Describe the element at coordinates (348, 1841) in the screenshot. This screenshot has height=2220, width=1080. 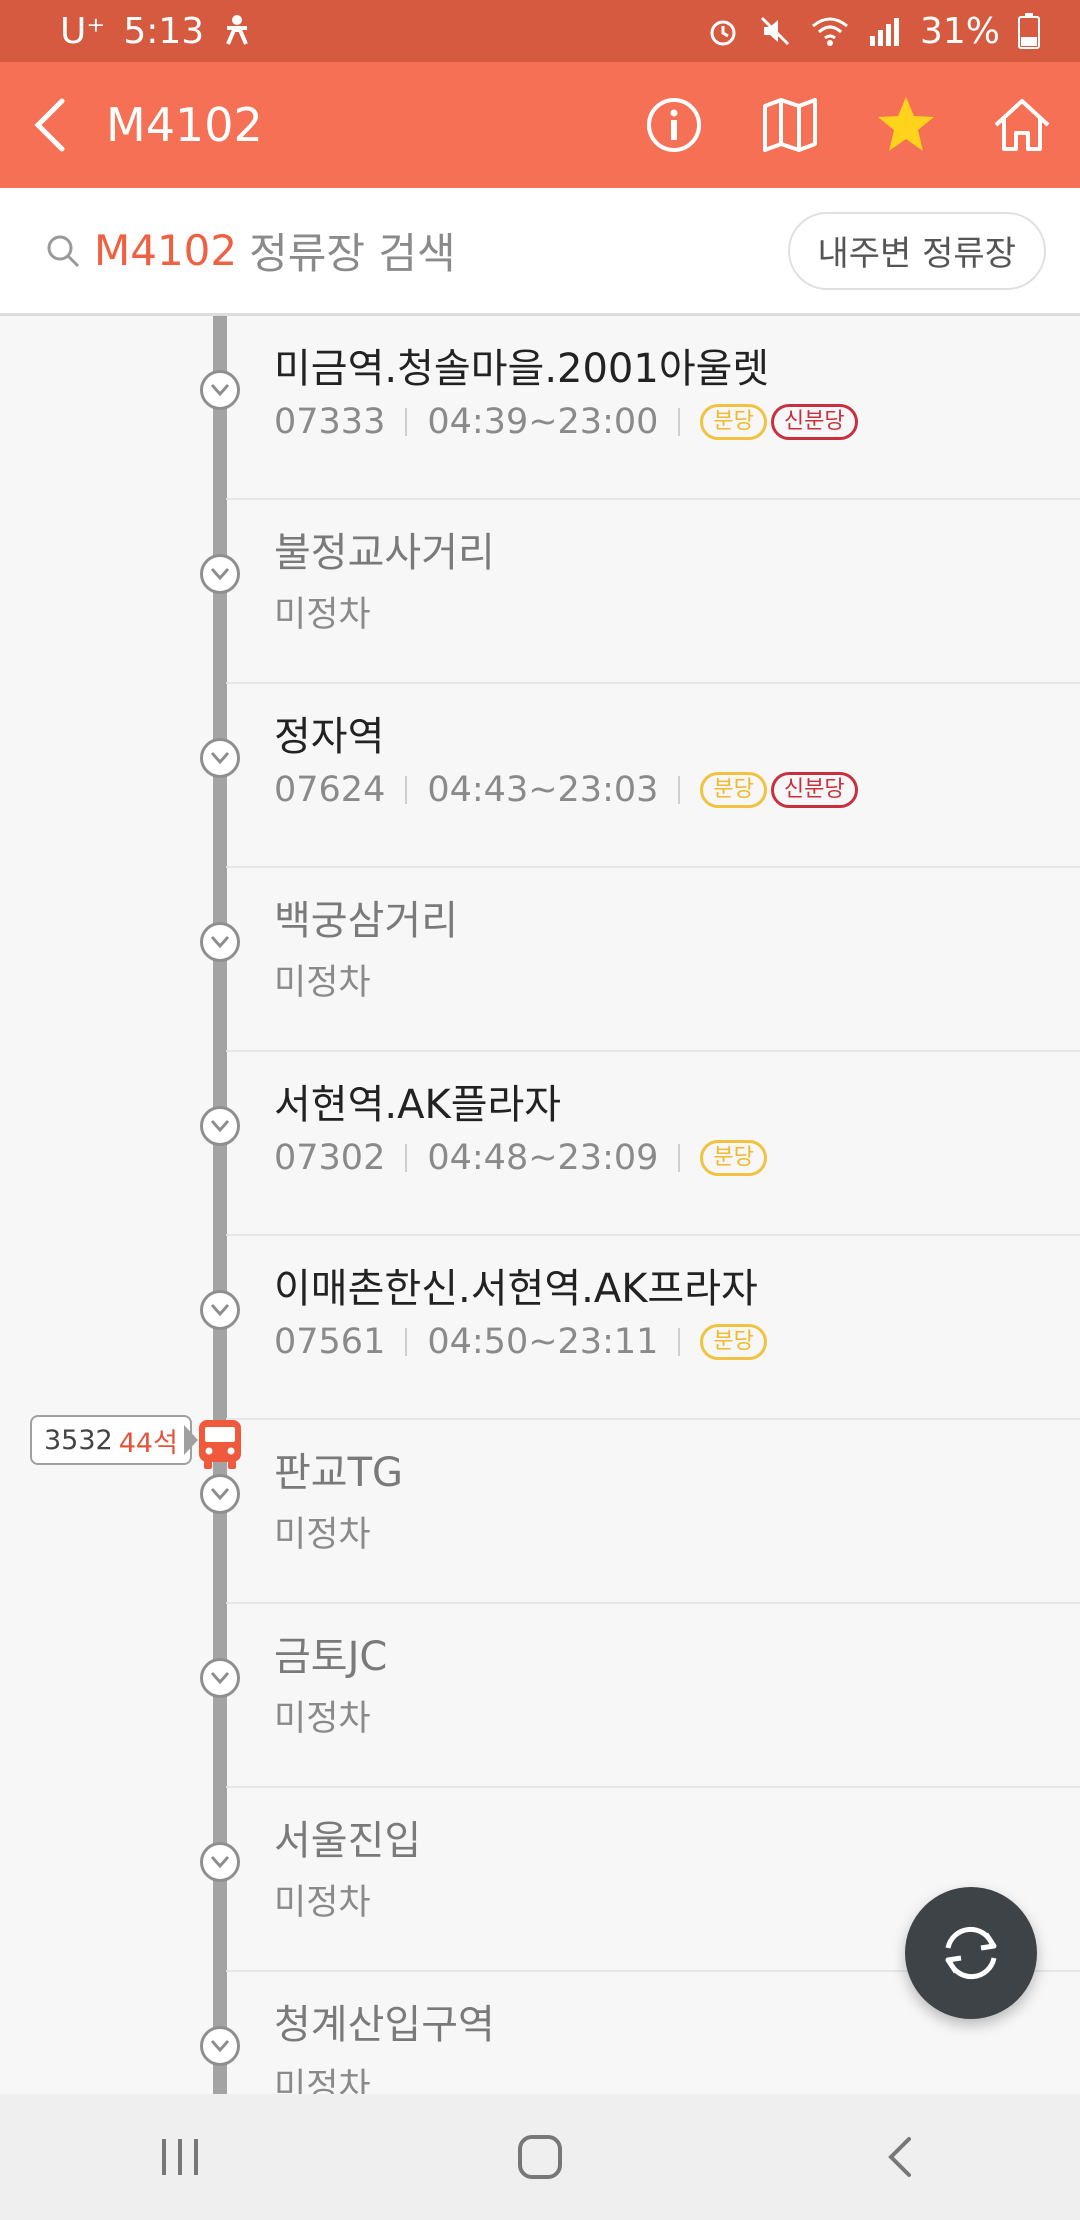
I see `stop-name: 서울진입` at that location.